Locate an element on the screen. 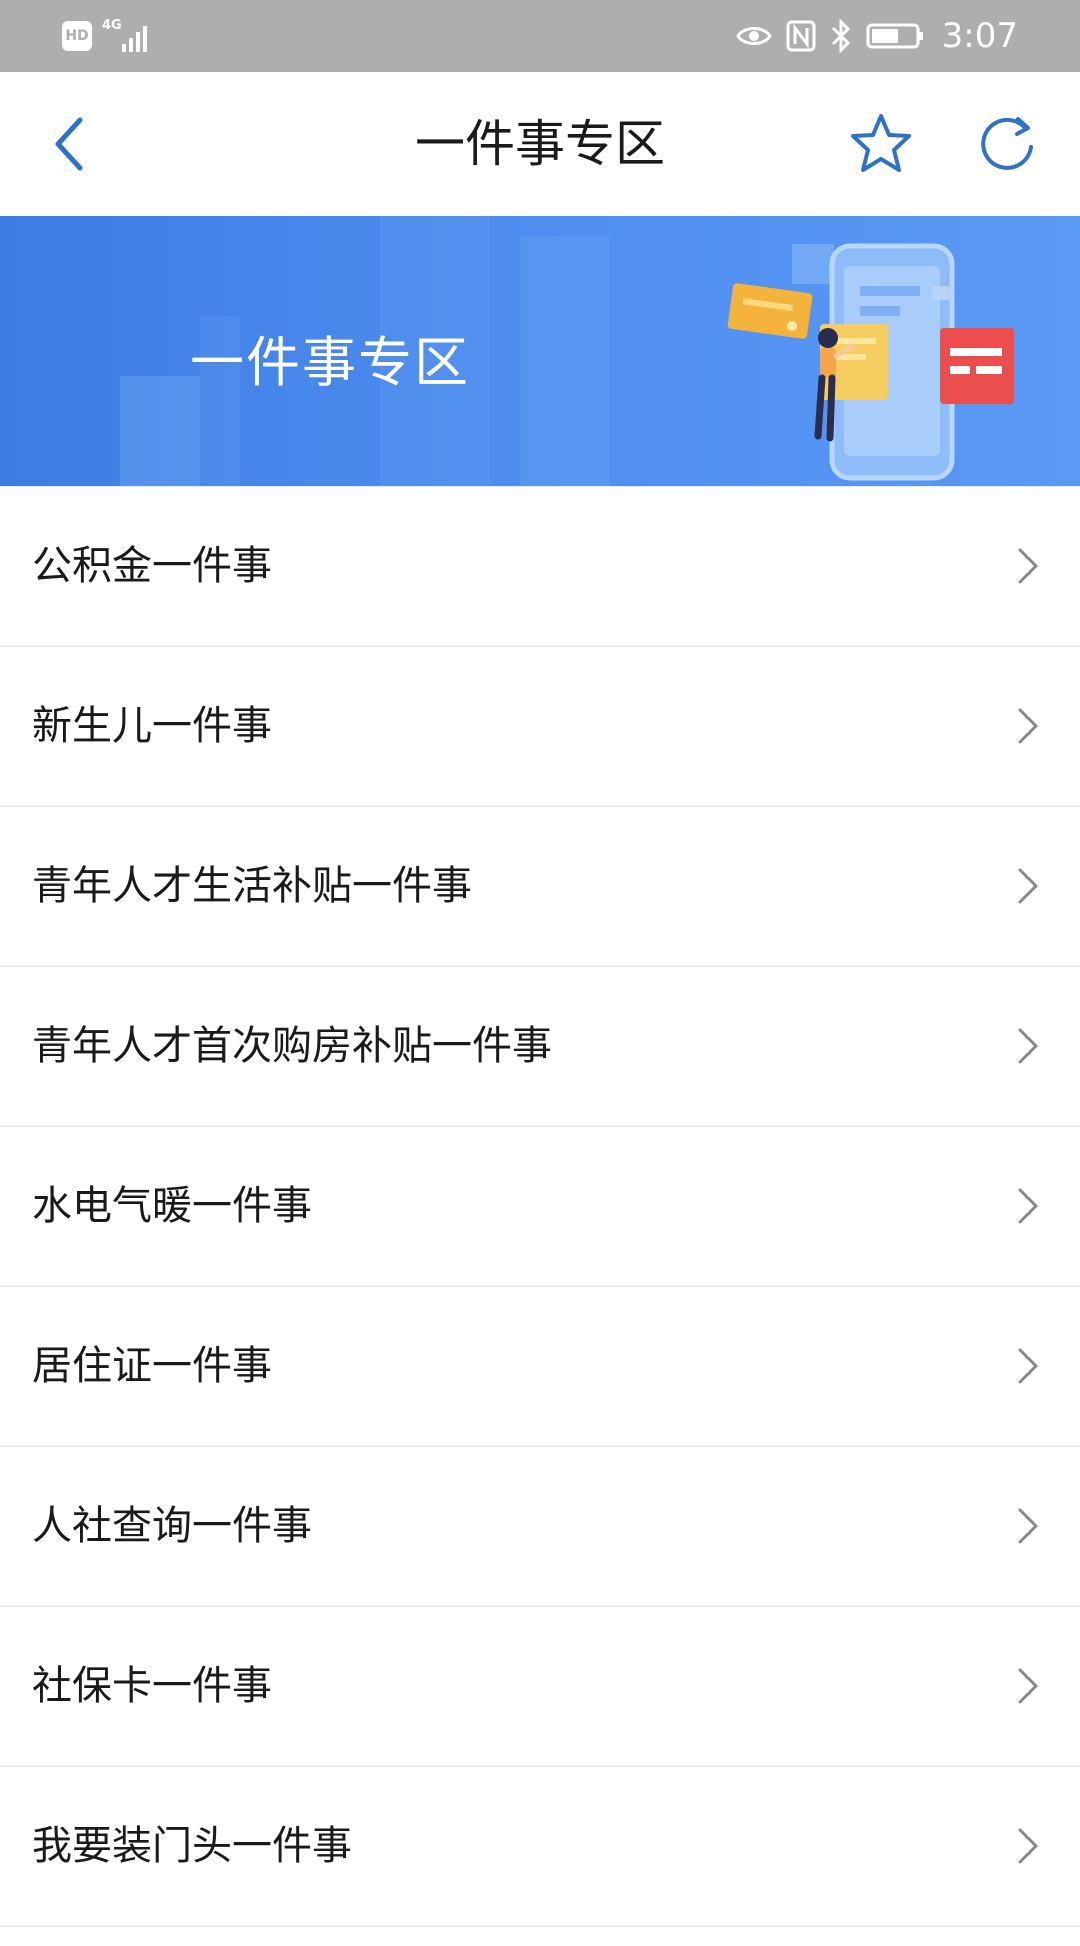 Image resolution: width=1080 pixels, height=1946 pixels. clock: 3:07 is located at coordinates (979, 36).